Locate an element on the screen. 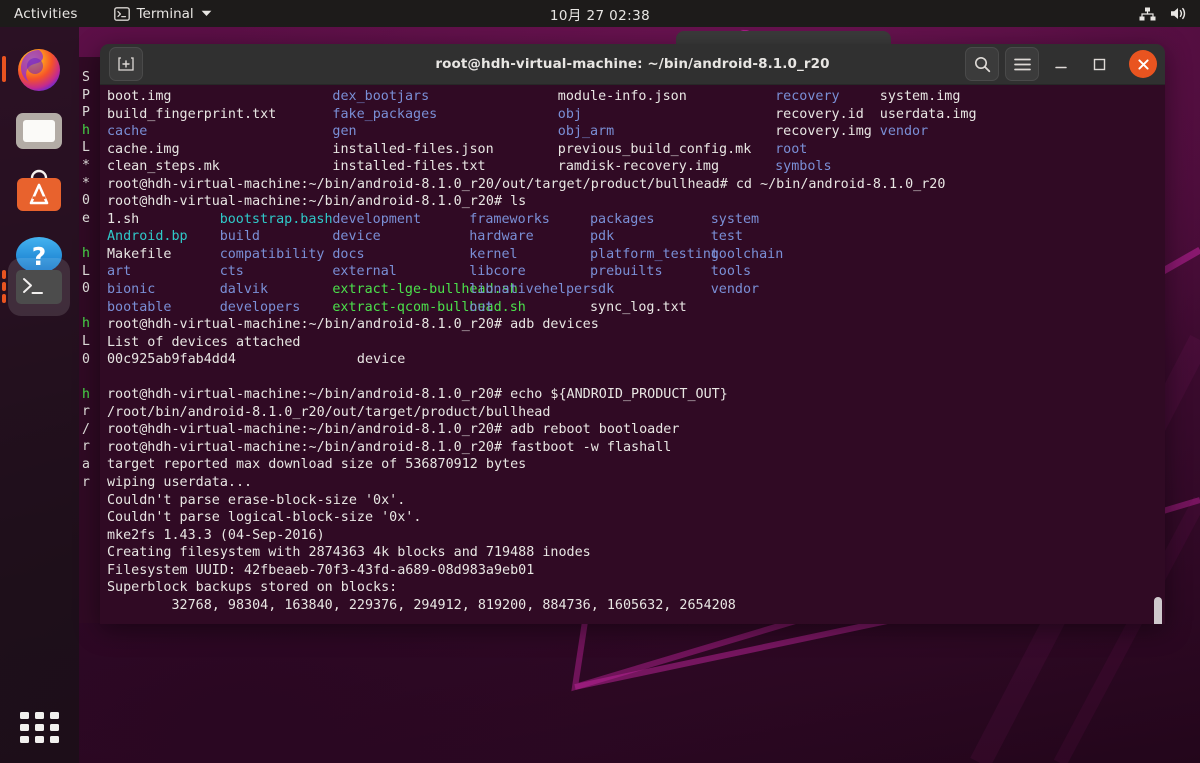  volume-icon is located at coordinates (1179, 13).